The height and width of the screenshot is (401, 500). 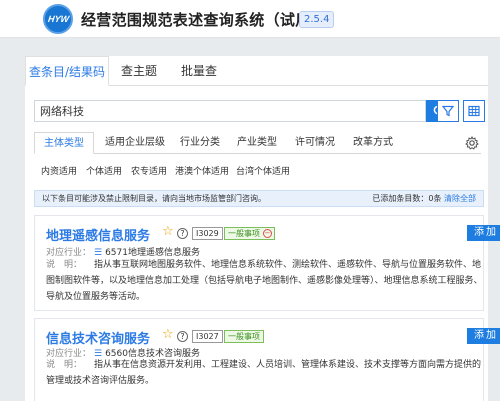 I want to click on category-tag: 一般事项 −, so click(x=249, y=233).